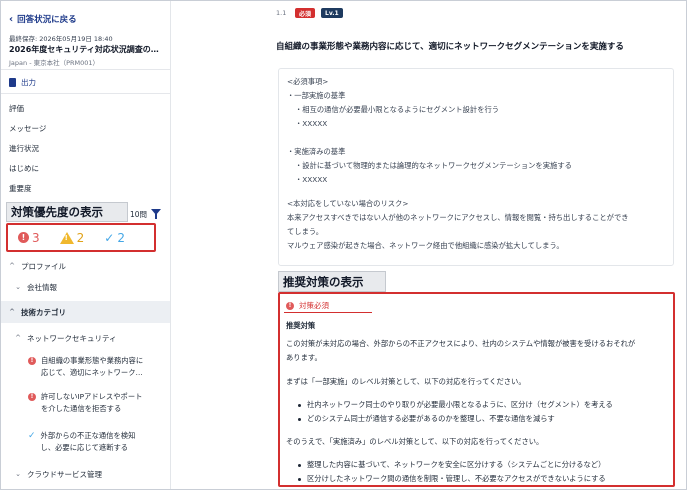 The height and width of the screenshot is (490, 687). Describe the element at coordinates (47, 20) in the screenshot. I see `back-label: 回答状況に戻る` at that location.